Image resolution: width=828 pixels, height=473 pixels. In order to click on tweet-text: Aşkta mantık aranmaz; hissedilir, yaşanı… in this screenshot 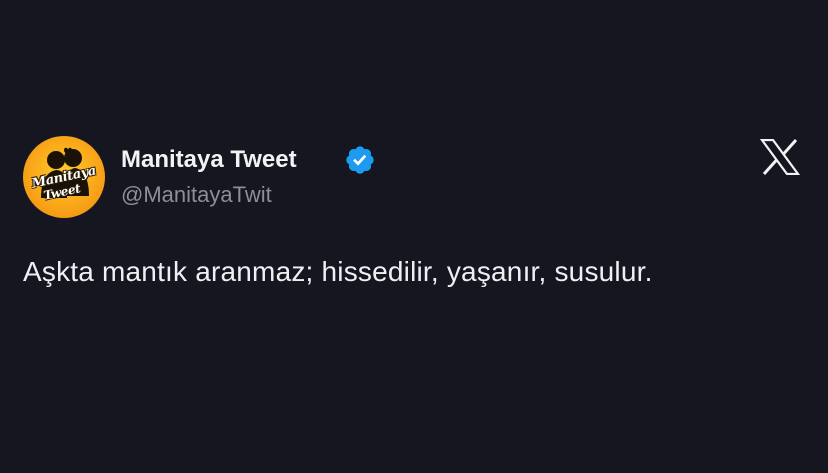, I will do `click(338, 271)`.